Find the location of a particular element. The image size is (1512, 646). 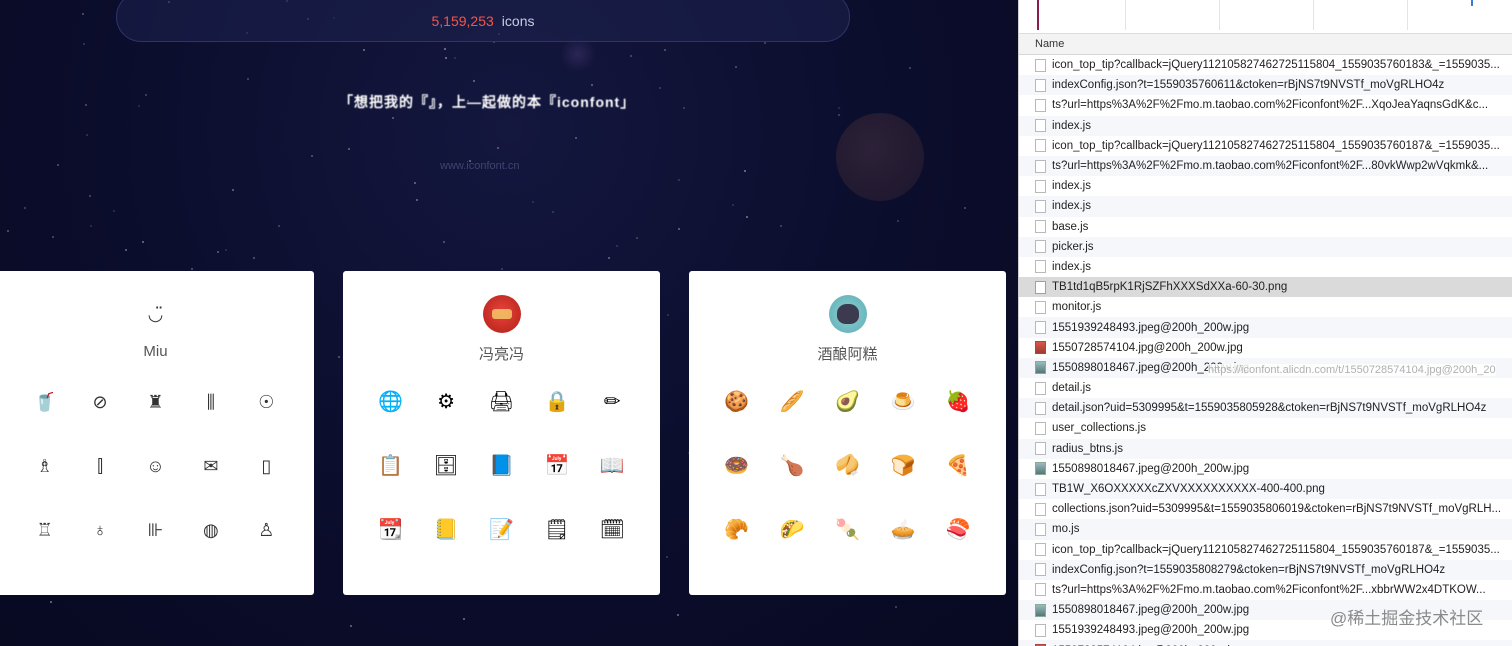

makeup-compact-icon: ⊘ is located at coordinates (99, 402).